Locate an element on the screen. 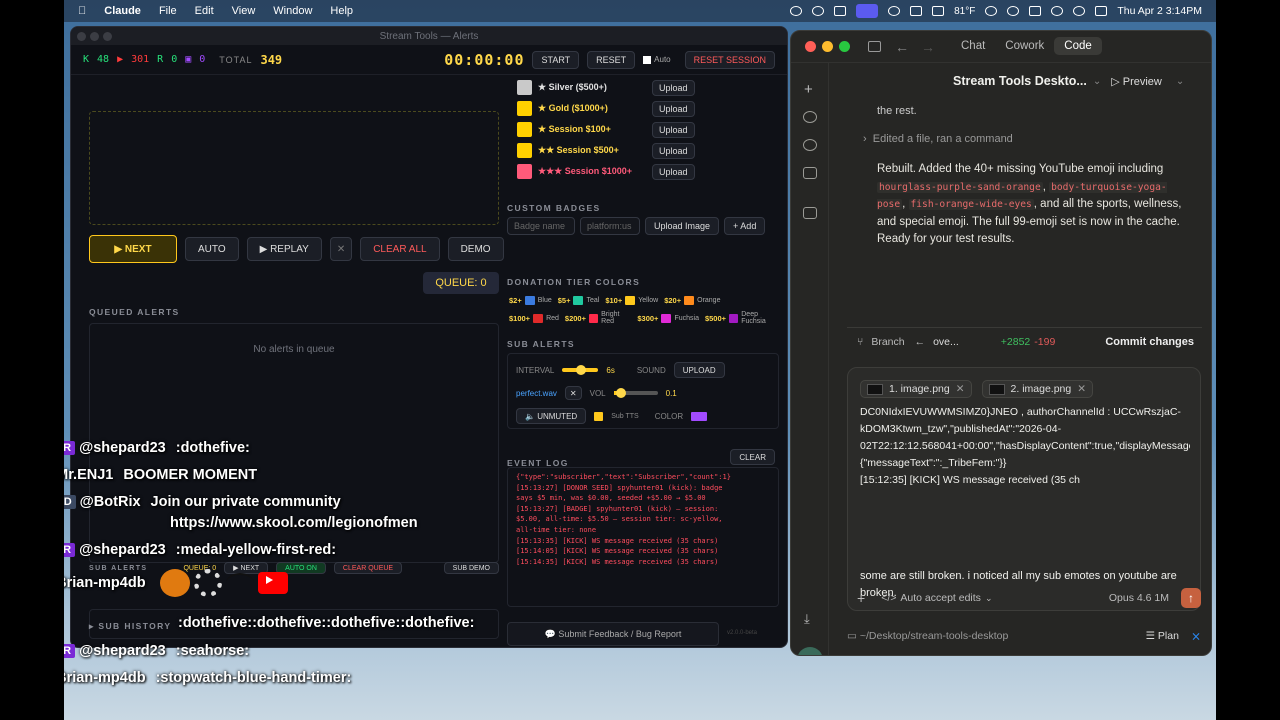 The image size is (1280, 720). back-icon: ← is located at coordinates (902, 47).